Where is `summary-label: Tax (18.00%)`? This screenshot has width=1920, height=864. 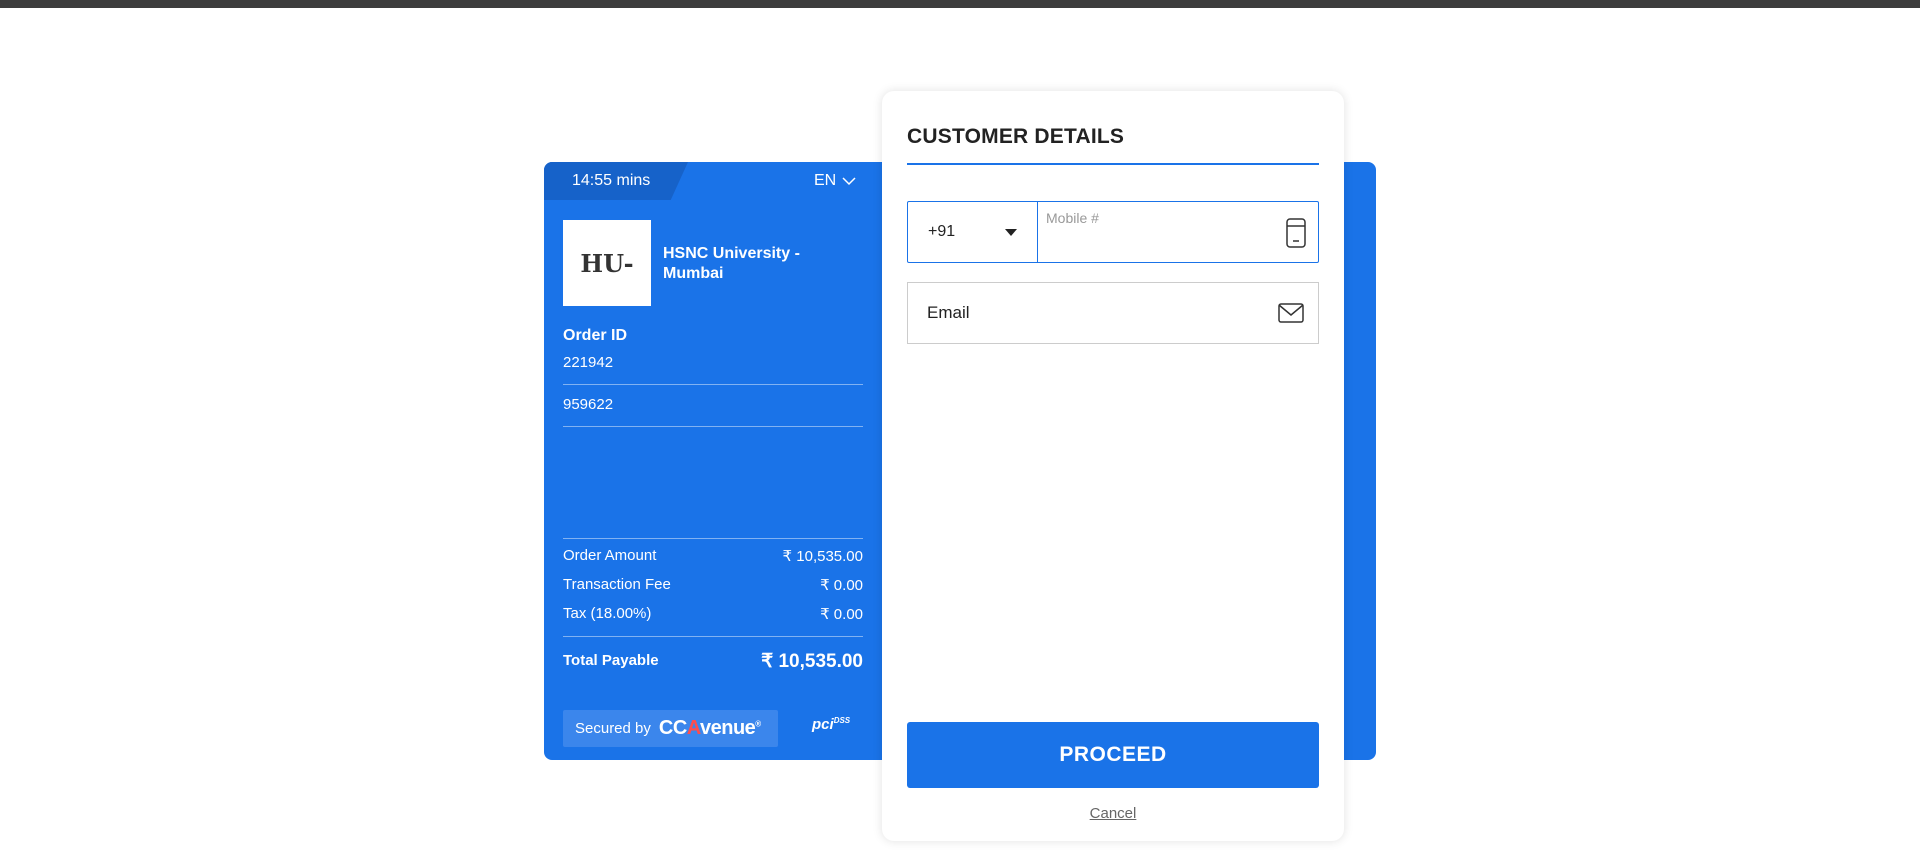
summary-label: Tax (18.00%) is located at coordinates (607, 613).